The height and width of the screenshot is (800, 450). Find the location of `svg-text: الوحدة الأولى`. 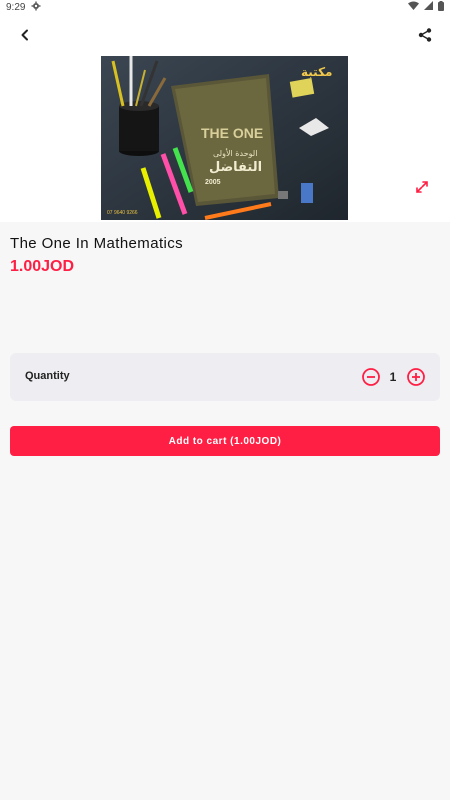

svg-text: الوحدة الأولى is located at coordinates (235, 153).